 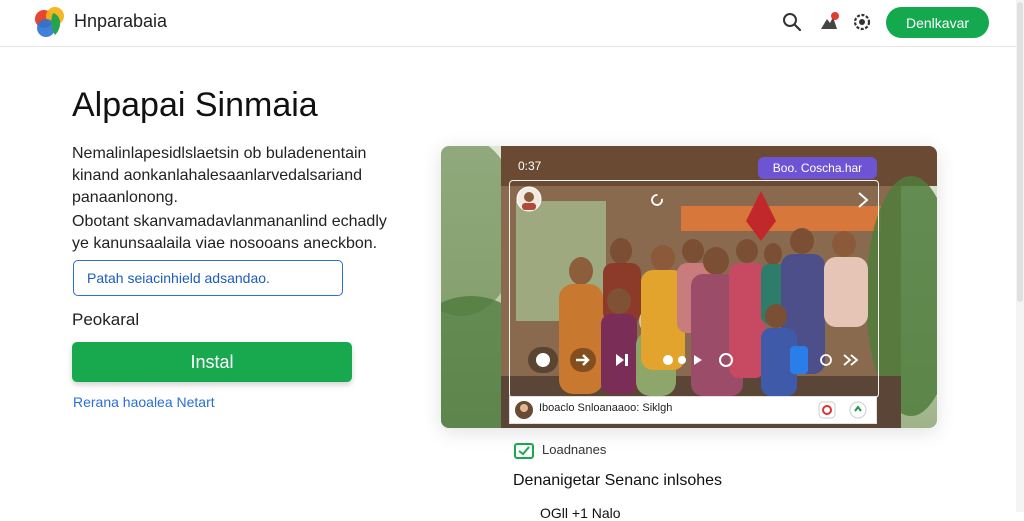 What do you see at coordinates (842, 360) in the screenshot?
I see `fast-forward-icon` at bounding box center [842, 360].